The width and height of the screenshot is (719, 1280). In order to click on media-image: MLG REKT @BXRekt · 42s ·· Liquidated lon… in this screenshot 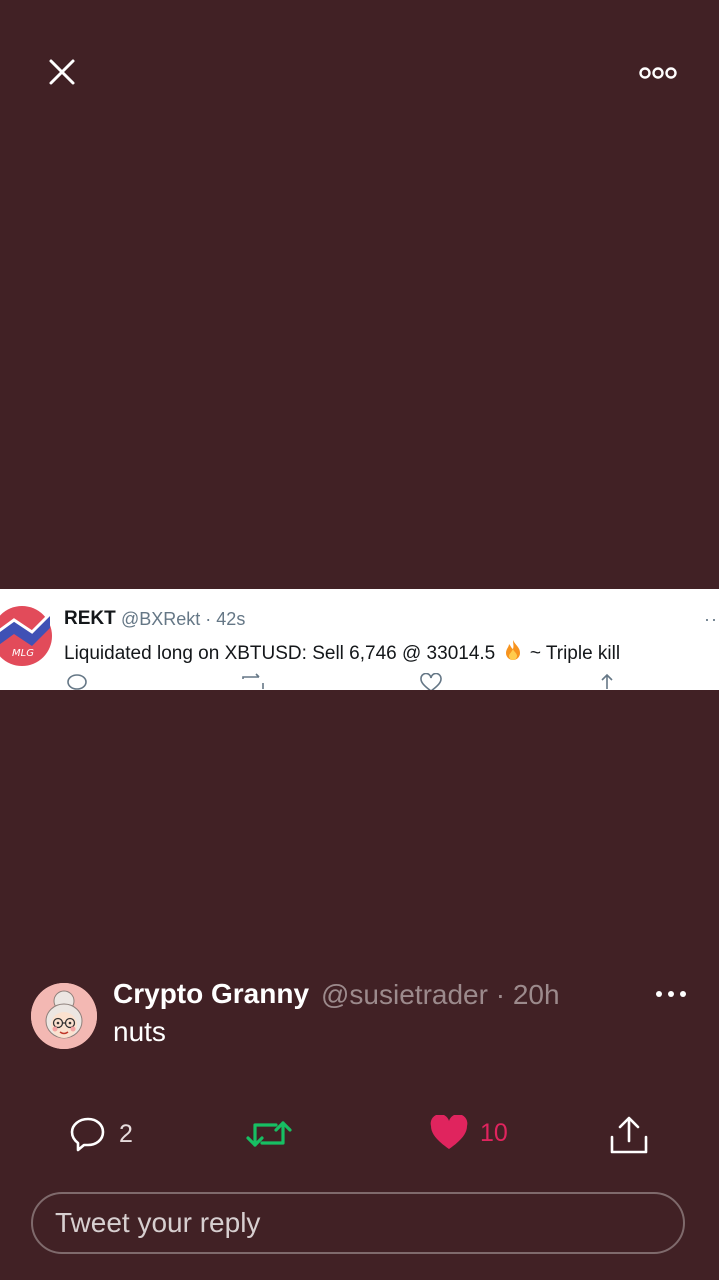, I will do `click(359, 639)`.